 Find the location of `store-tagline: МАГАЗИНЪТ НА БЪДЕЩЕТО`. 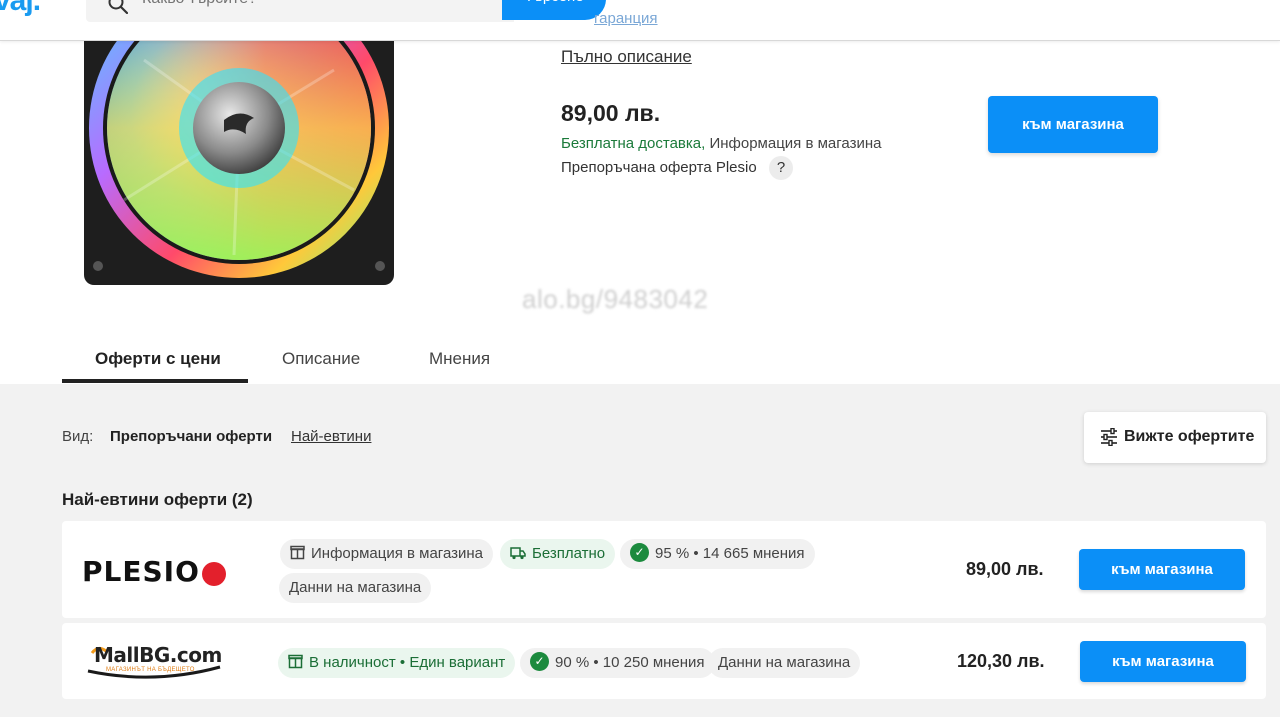

store-tagline: МАГАЗИНЪТ НА БЪДЕЩЕТО is located at coordinates (150, 670).